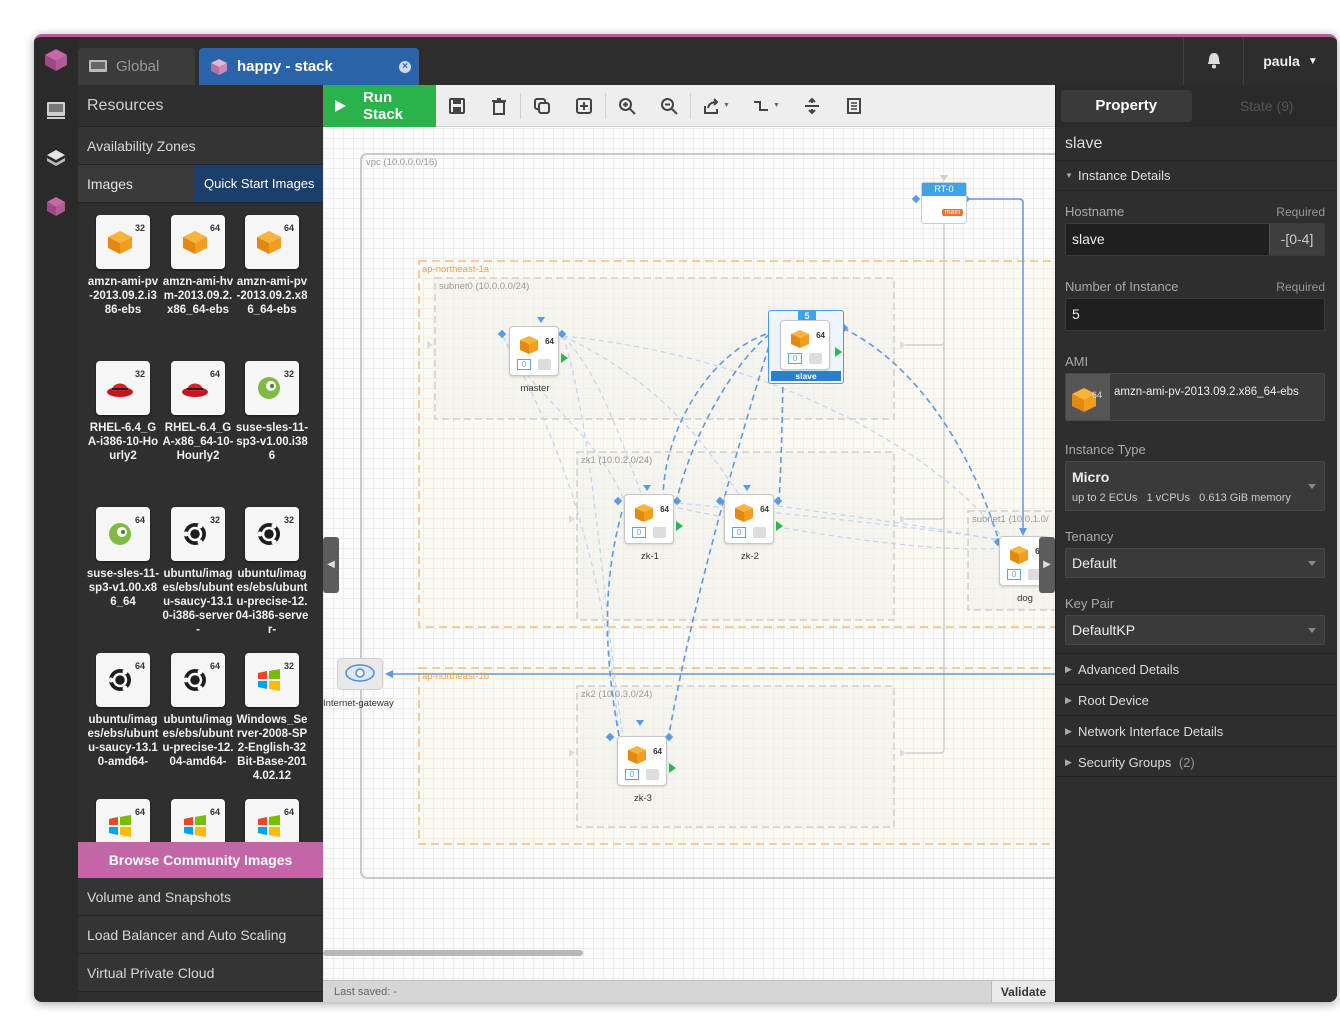 The image size is (1340, 1036). I want to click on ami-item: 64 amzn-ami-pv-2013.09.2.x86_64-ebs, so click(272, 266).